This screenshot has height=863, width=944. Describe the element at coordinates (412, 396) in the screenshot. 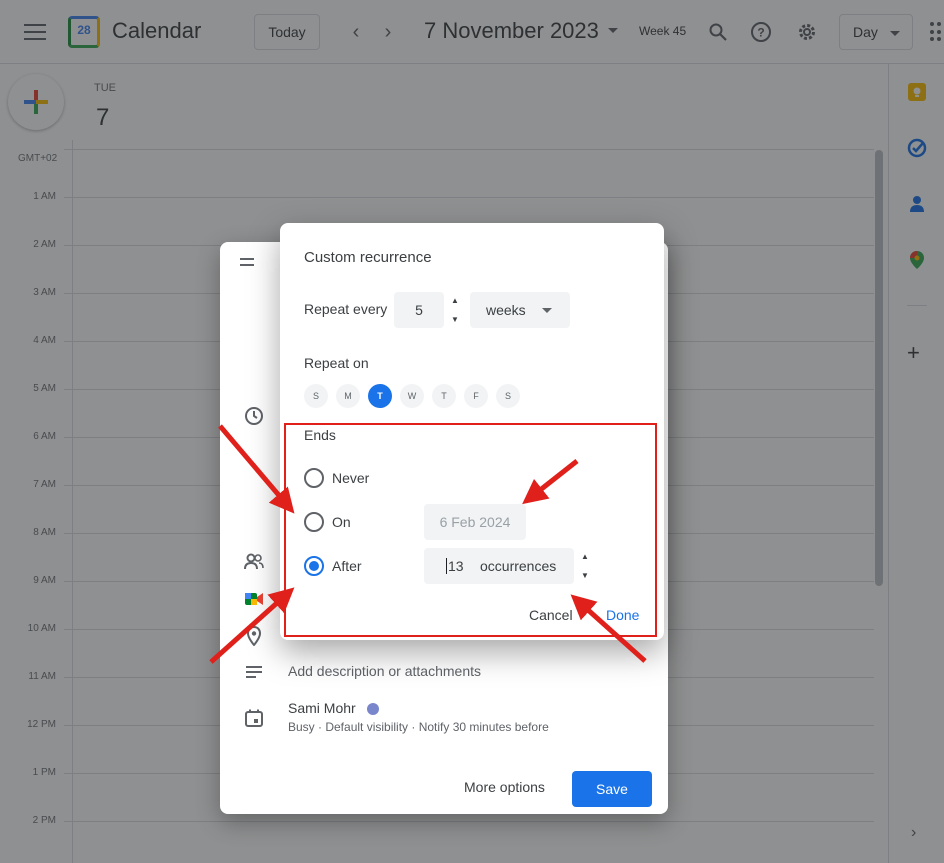

I see `weekday-chip: W` at that location.